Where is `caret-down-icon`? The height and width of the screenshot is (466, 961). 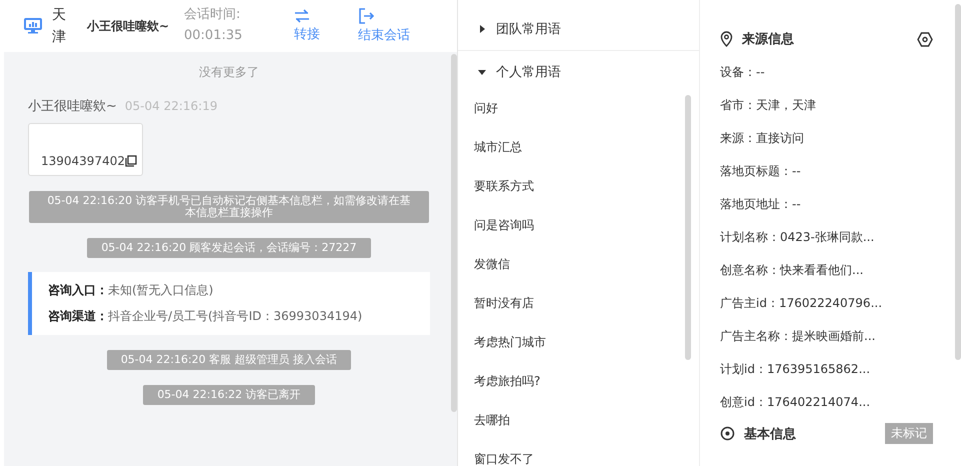 caret-down-icon is located at coordinates (482, 72).